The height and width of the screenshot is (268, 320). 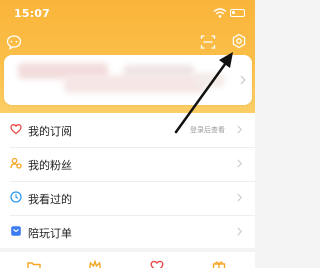 What do you see at coordinates (157, 264) in the screenshot?
I see `heart-outline-icon` at bounding box center [157, 264].